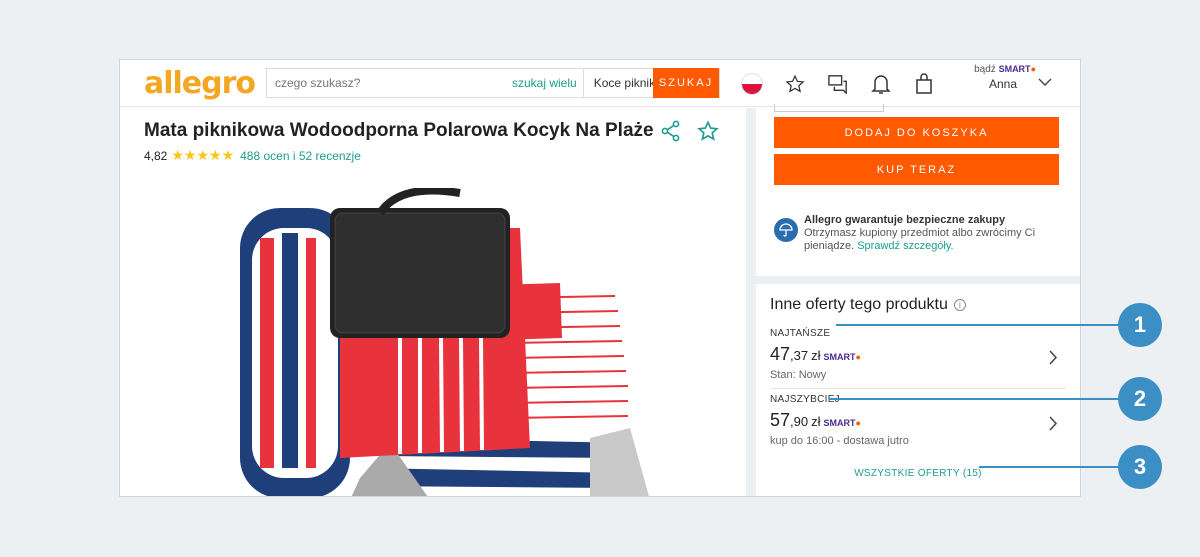 The width and height of the screenshot is (1200, 557). I want to click on reviews-link: 488 ocen i 52 recenzje, so click(300, 156).